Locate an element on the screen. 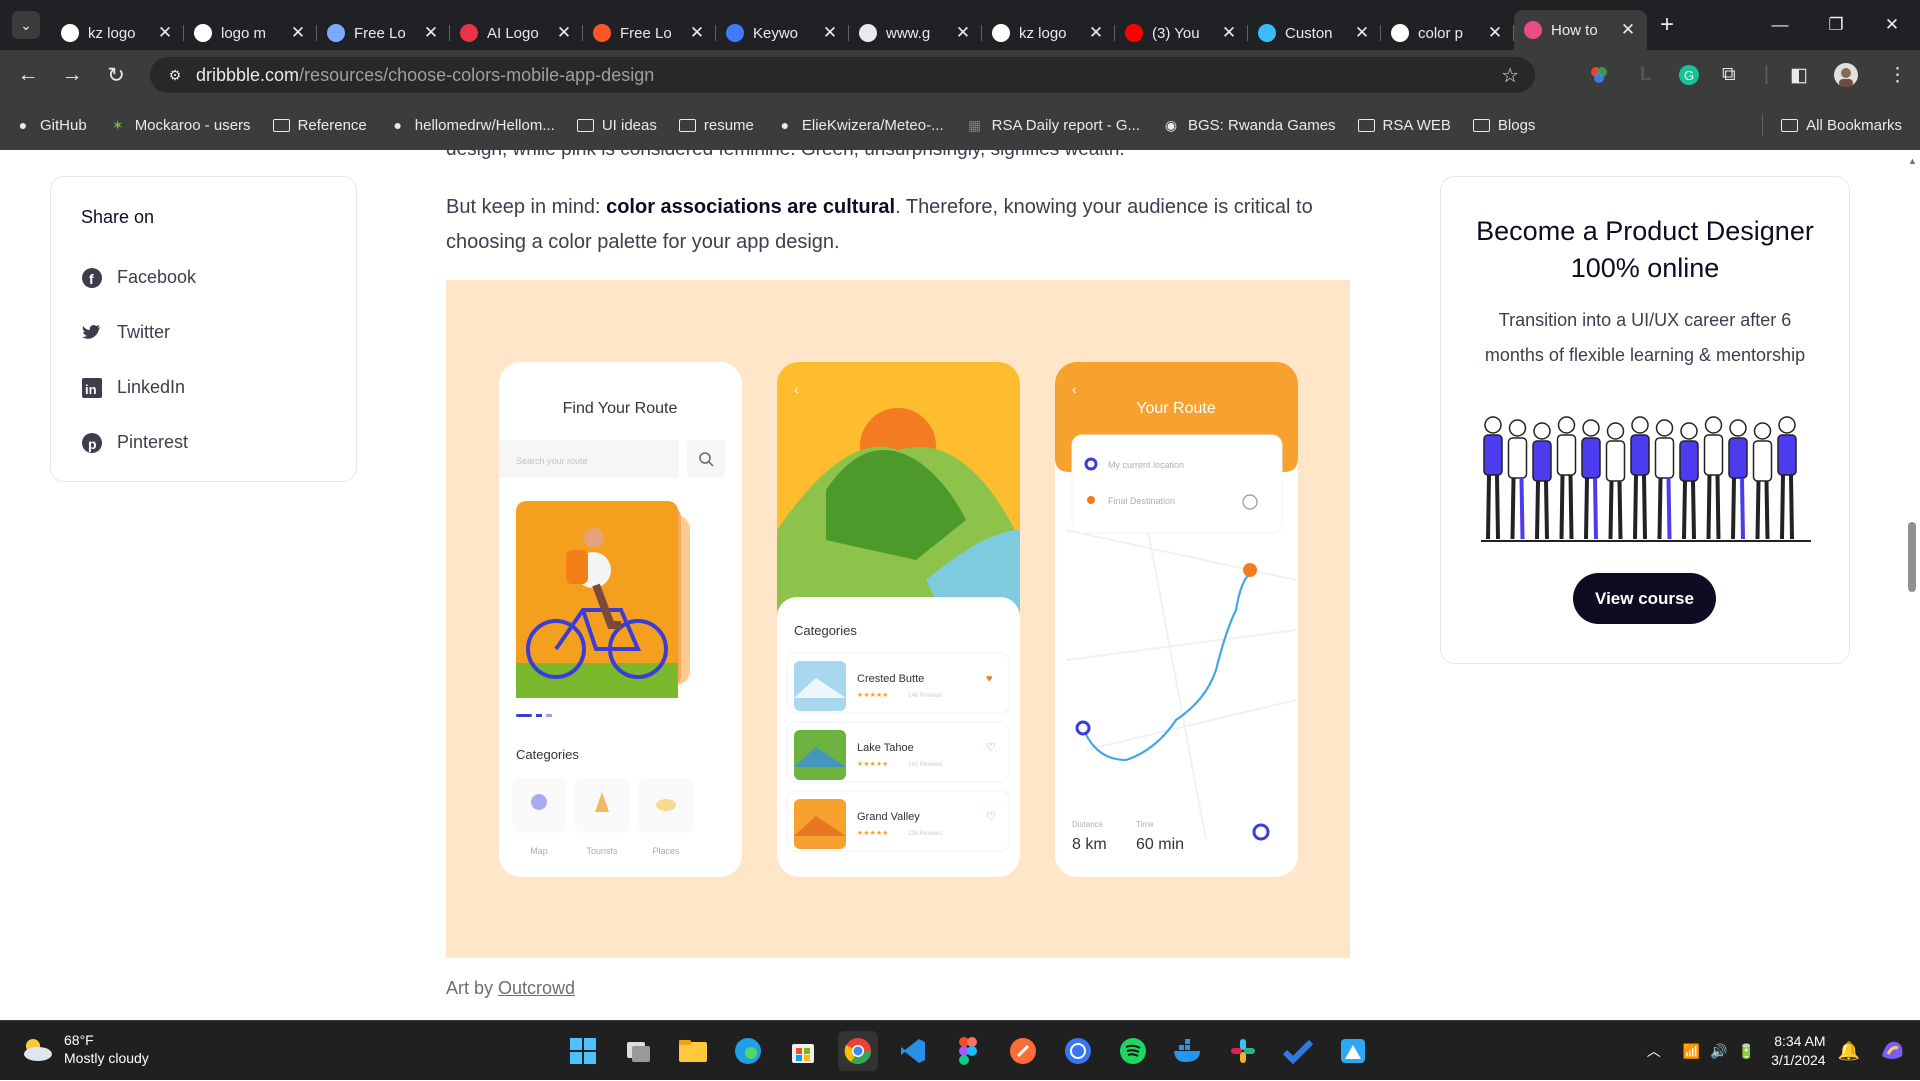 The width and height of the screenshot is (1920, 1081). side-panel-icon: ◧ is located at coordinates (1799, 75).